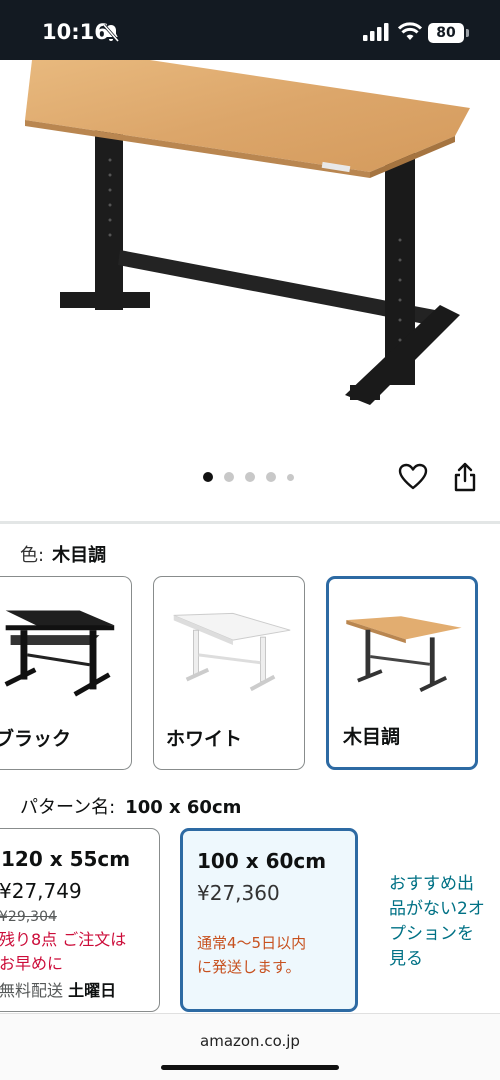 The height and width of the screenshot is (1080, 500). Describe the element at coordinates (404, 654) in the screenshot. I see `wood-desk-thumbnail` at that location.